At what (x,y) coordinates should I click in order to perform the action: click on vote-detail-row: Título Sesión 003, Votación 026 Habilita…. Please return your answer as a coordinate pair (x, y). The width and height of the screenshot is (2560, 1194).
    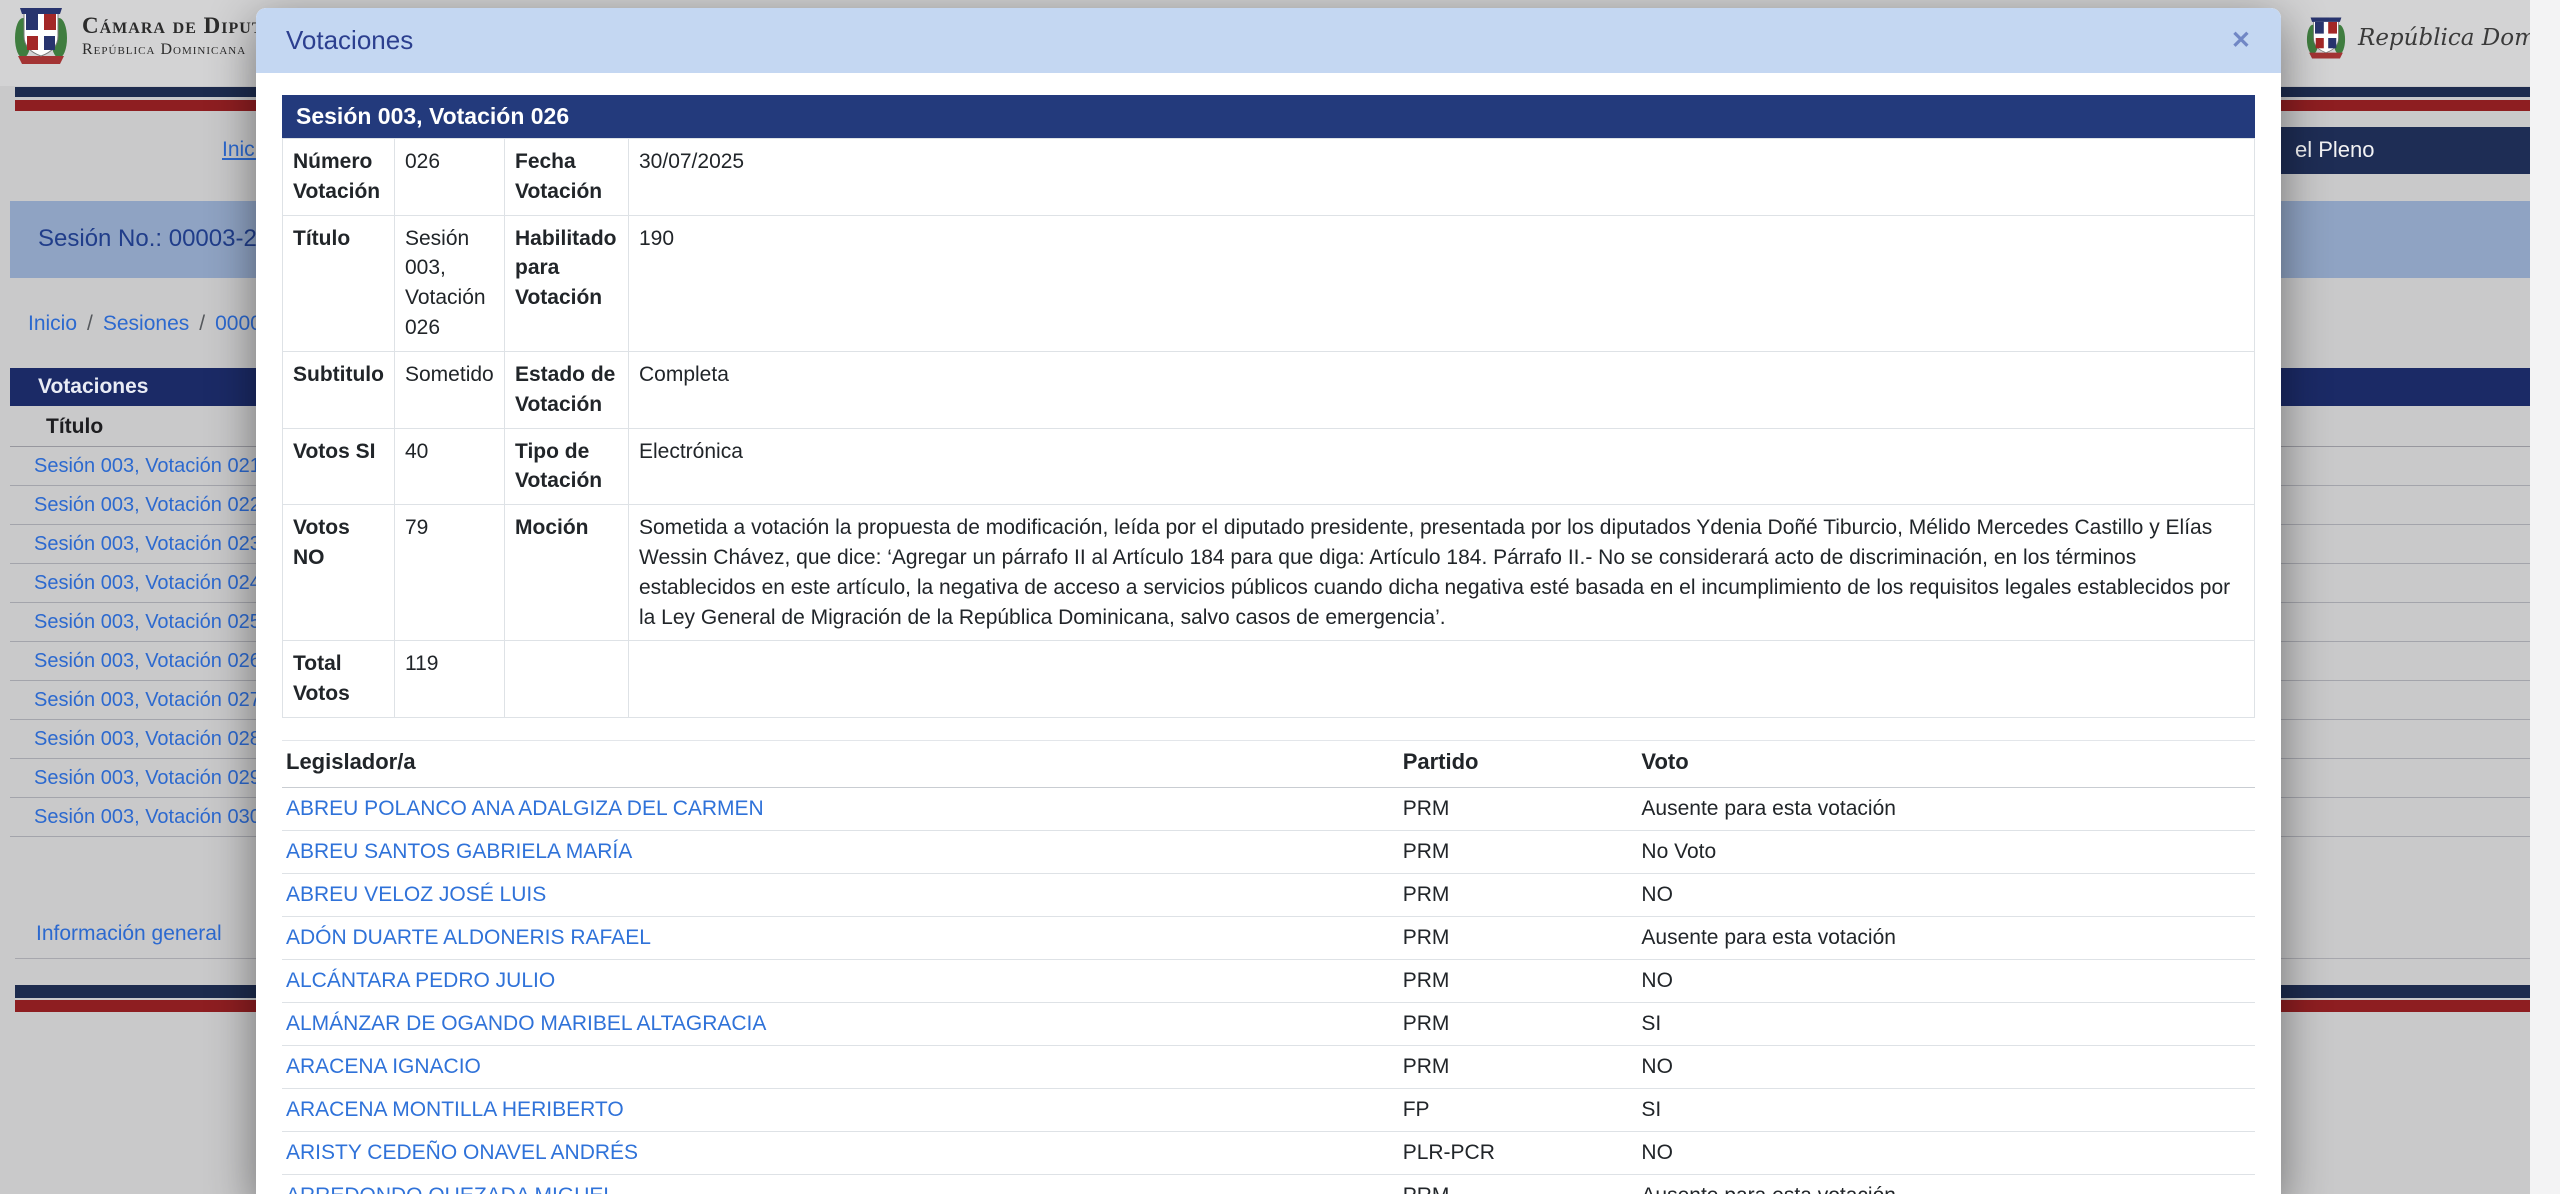
    Looking at the image, I should click on (1268, 283).